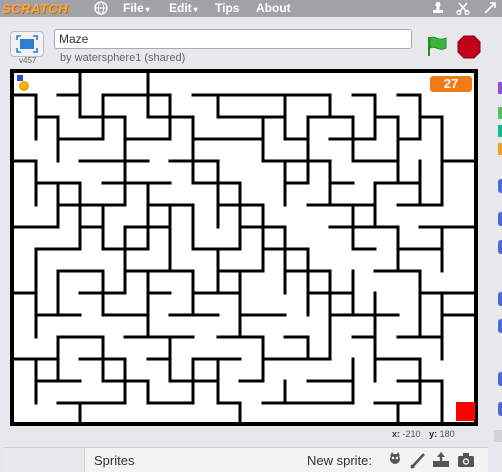 This screenshot has width=502, height=472. What do you see at coordinates (35, 8) in the screenshot?
I see `scratch-logo: SCRATCH` at bounding box center [35, 8].